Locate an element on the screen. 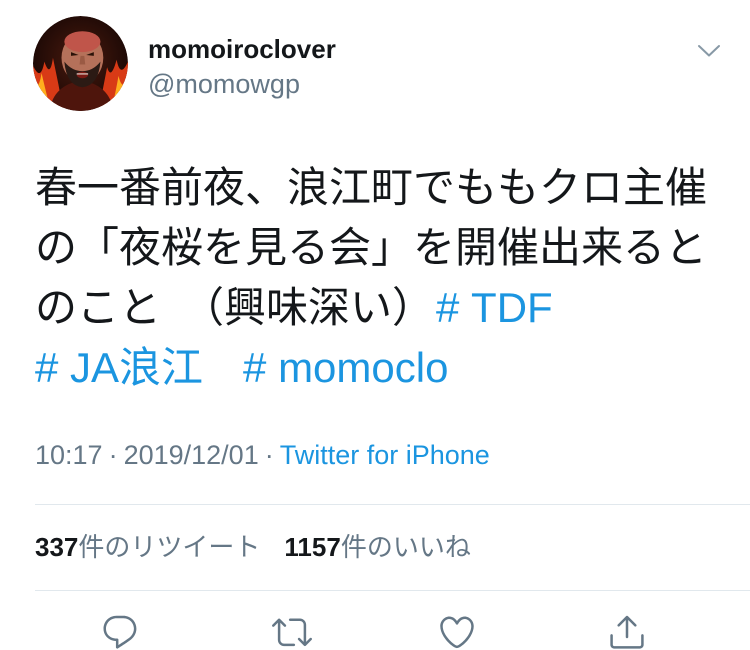 Image resolution: width=750 pixels, height=650 pixels. tweet-text-line: 春一番前夜、浪江町でももクロ主催 is located at coordinates (385, 188).